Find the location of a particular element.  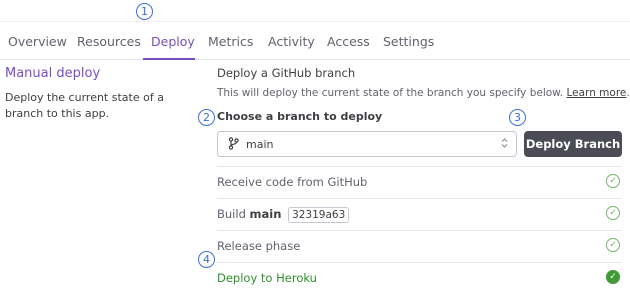

step-label: Deploy to Heroku is located at coordinates (267, 278).